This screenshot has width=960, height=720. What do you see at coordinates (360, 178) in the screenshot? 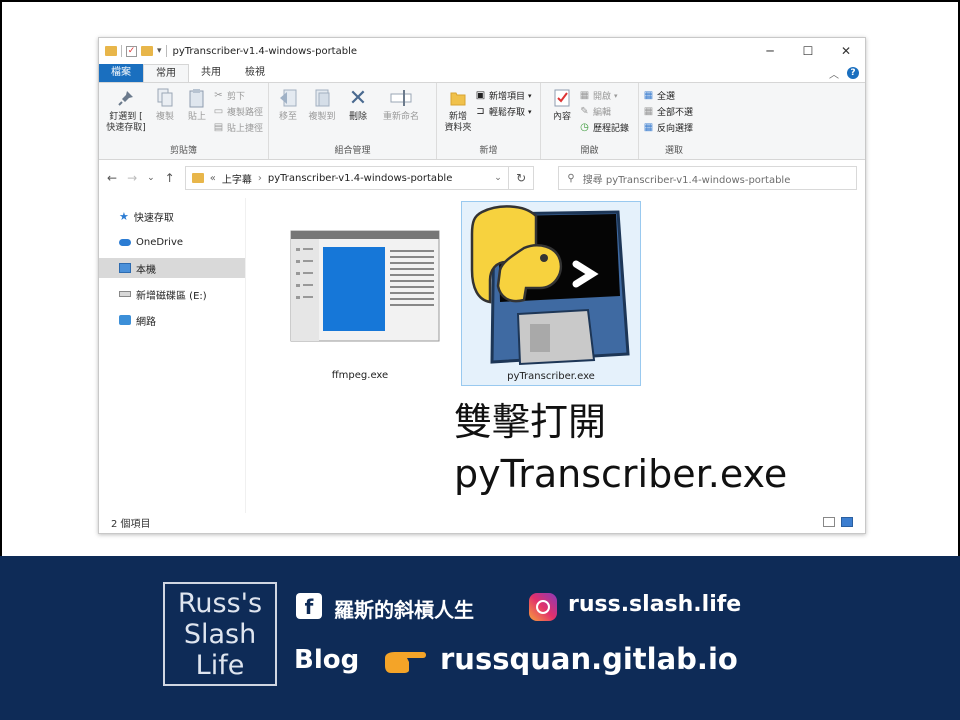
I see `breadcrumb-current: pyTranscriber-v1.4-windows-portable` at bounding box center [360, 178].